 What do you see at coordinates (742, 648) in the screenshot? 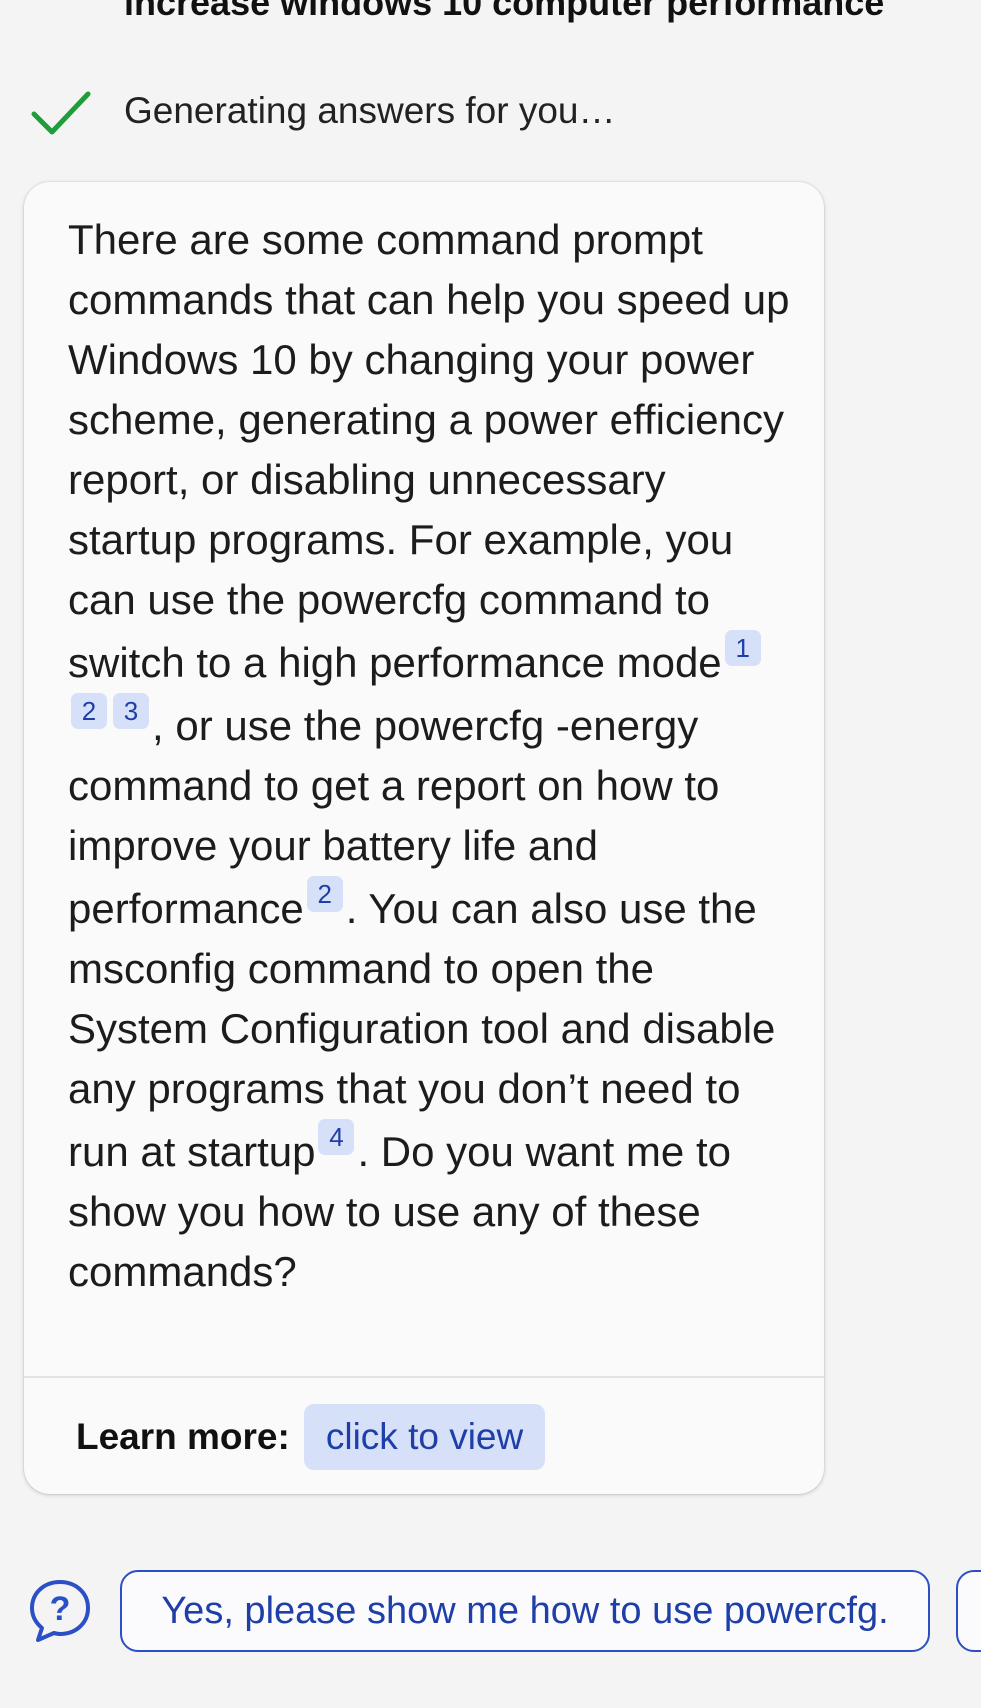
I see `citation-badge: 1` at bounding box center [742, 648].